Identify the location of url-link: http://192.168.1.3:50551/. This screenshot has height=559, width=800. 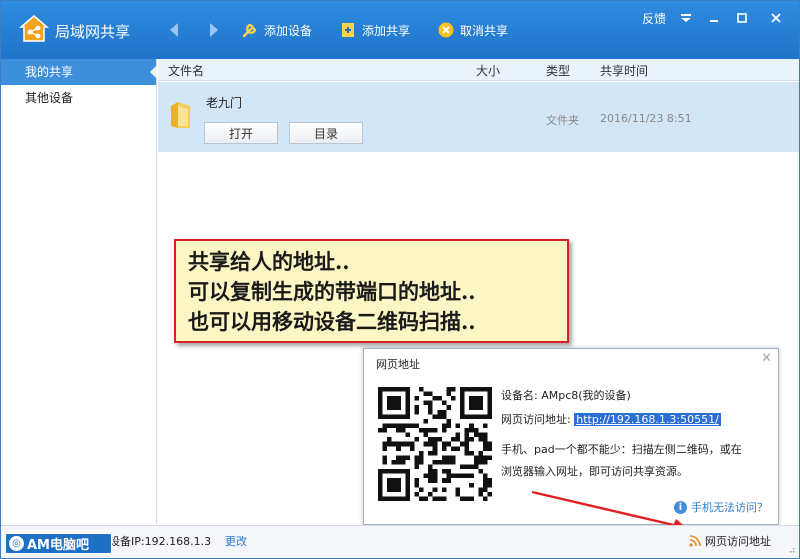
(647, 419).